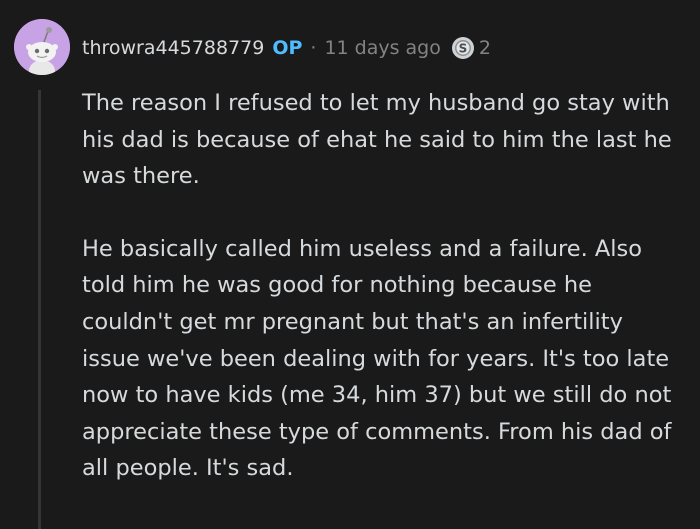  I want to click on op-badge: OP, so click(287, 48).